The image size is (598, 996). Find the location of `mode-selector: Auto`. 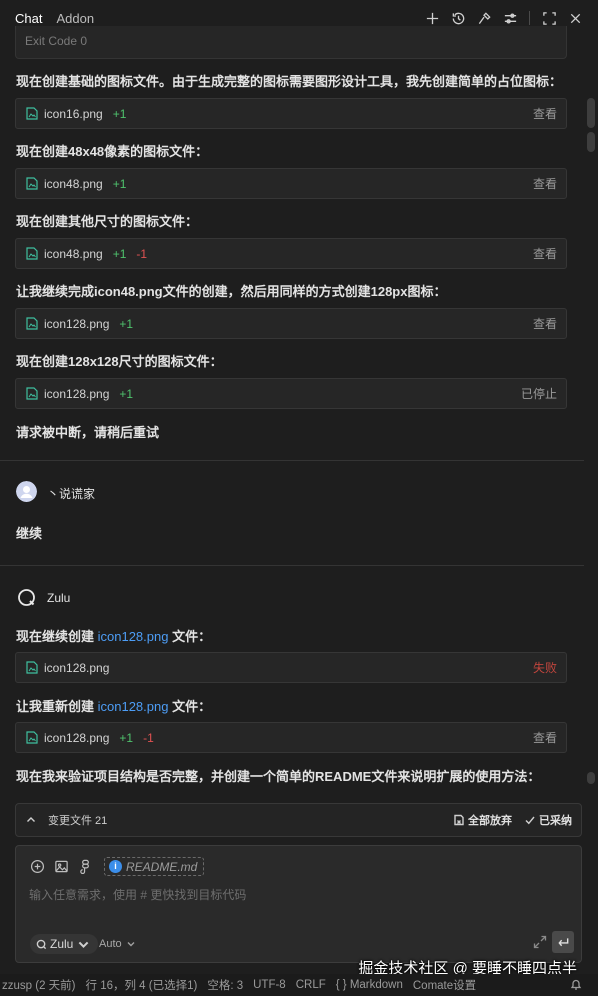

mode-selector: Auto is located at coordinates (117, 944).